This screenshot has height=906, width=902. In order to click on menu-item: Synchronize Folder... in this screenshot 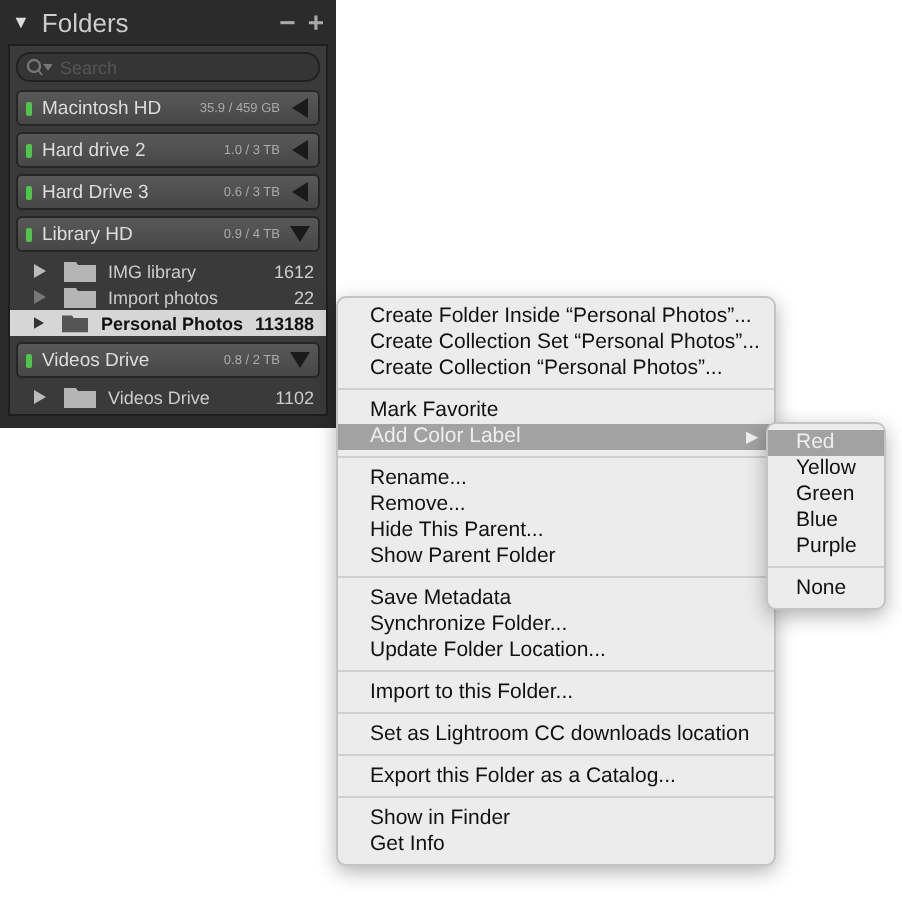, I will do `click(556, 625)`.